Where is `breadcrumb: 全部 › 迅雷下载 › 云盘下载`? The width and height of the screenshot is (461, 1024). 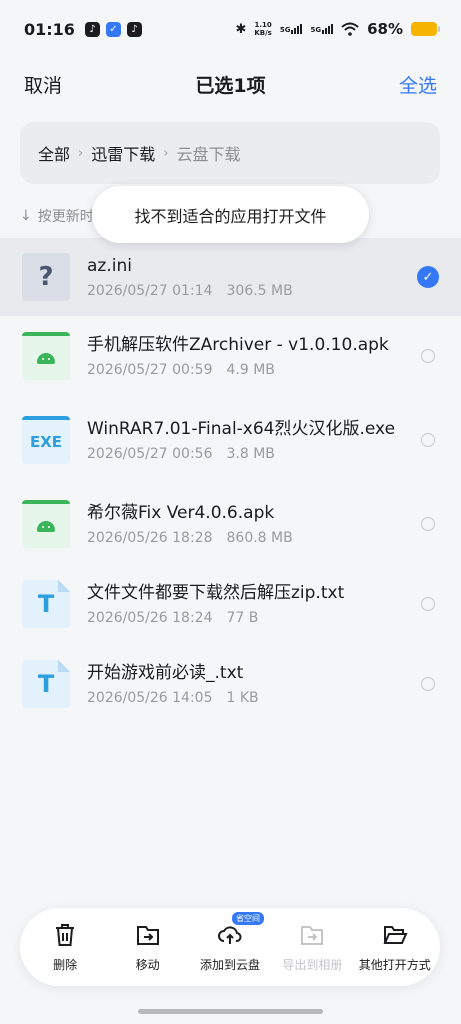 breadcrumb: 全部 › 迅雷下载 › 云盘下载 is located at coordinates (230, 153).